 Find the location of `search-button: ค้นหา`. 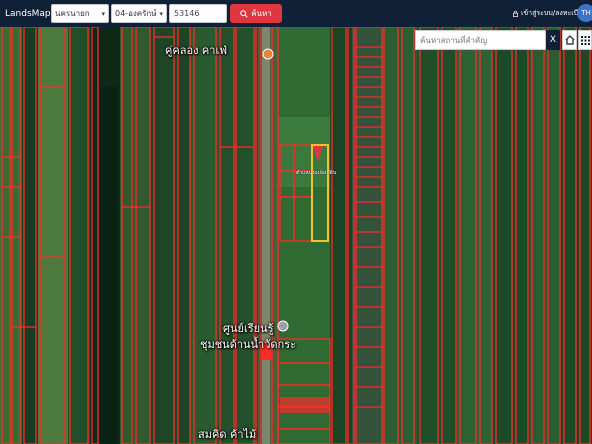

search-button: ค้นหา is located at coordinates (256, 13).